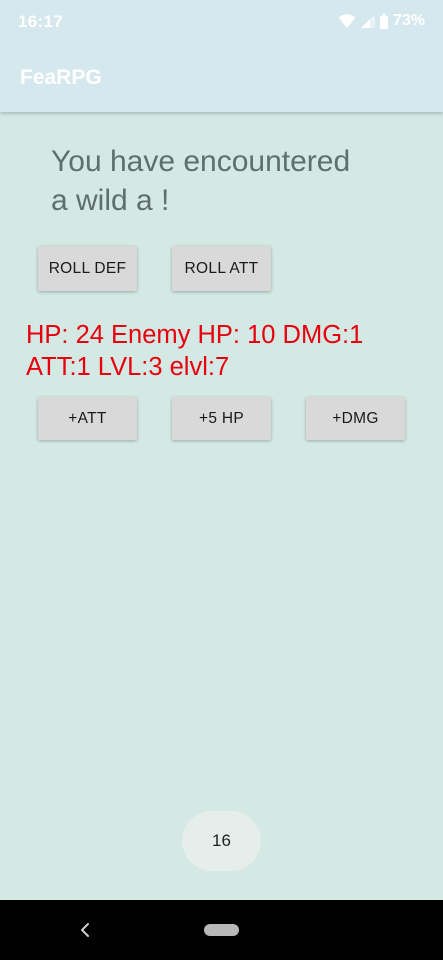  Describe the element at coordinates (85, 932) in the screenshot. I see `back-icon` at that location.